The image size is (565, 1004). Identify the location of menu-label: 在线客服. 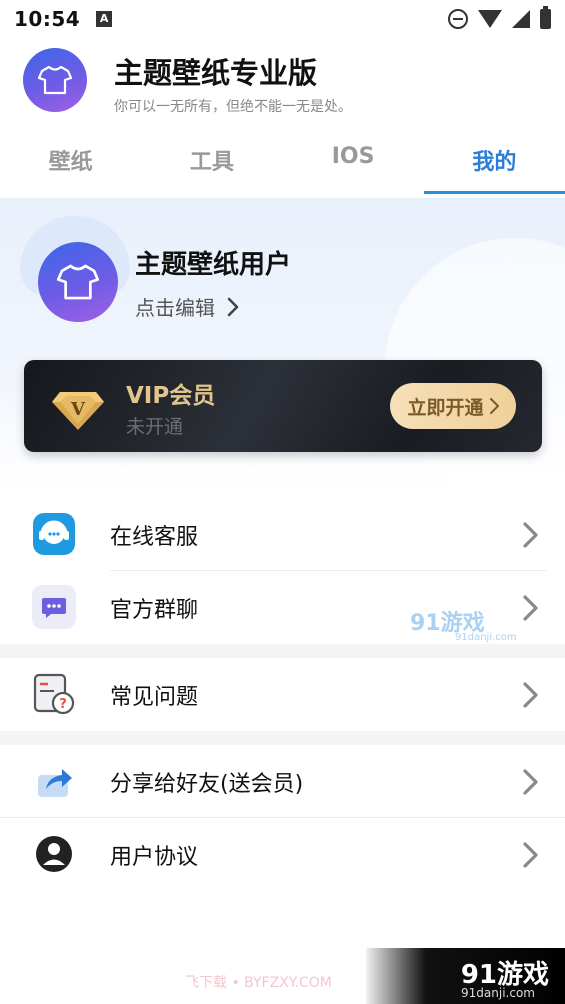
(154, 537).